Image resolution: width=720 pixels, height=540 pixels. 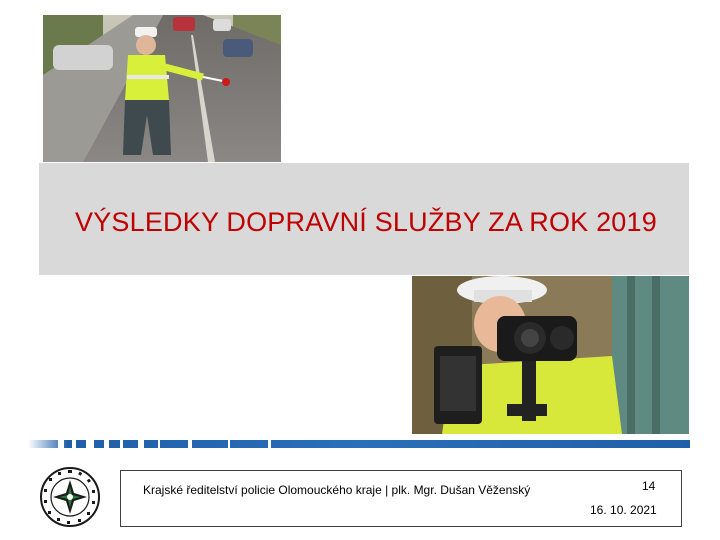 I want to click on slide-title: VÝSLEDKY DOPRAVNÍ SLUŽBY ZA ROK 2019, so click(x=366, y=222).